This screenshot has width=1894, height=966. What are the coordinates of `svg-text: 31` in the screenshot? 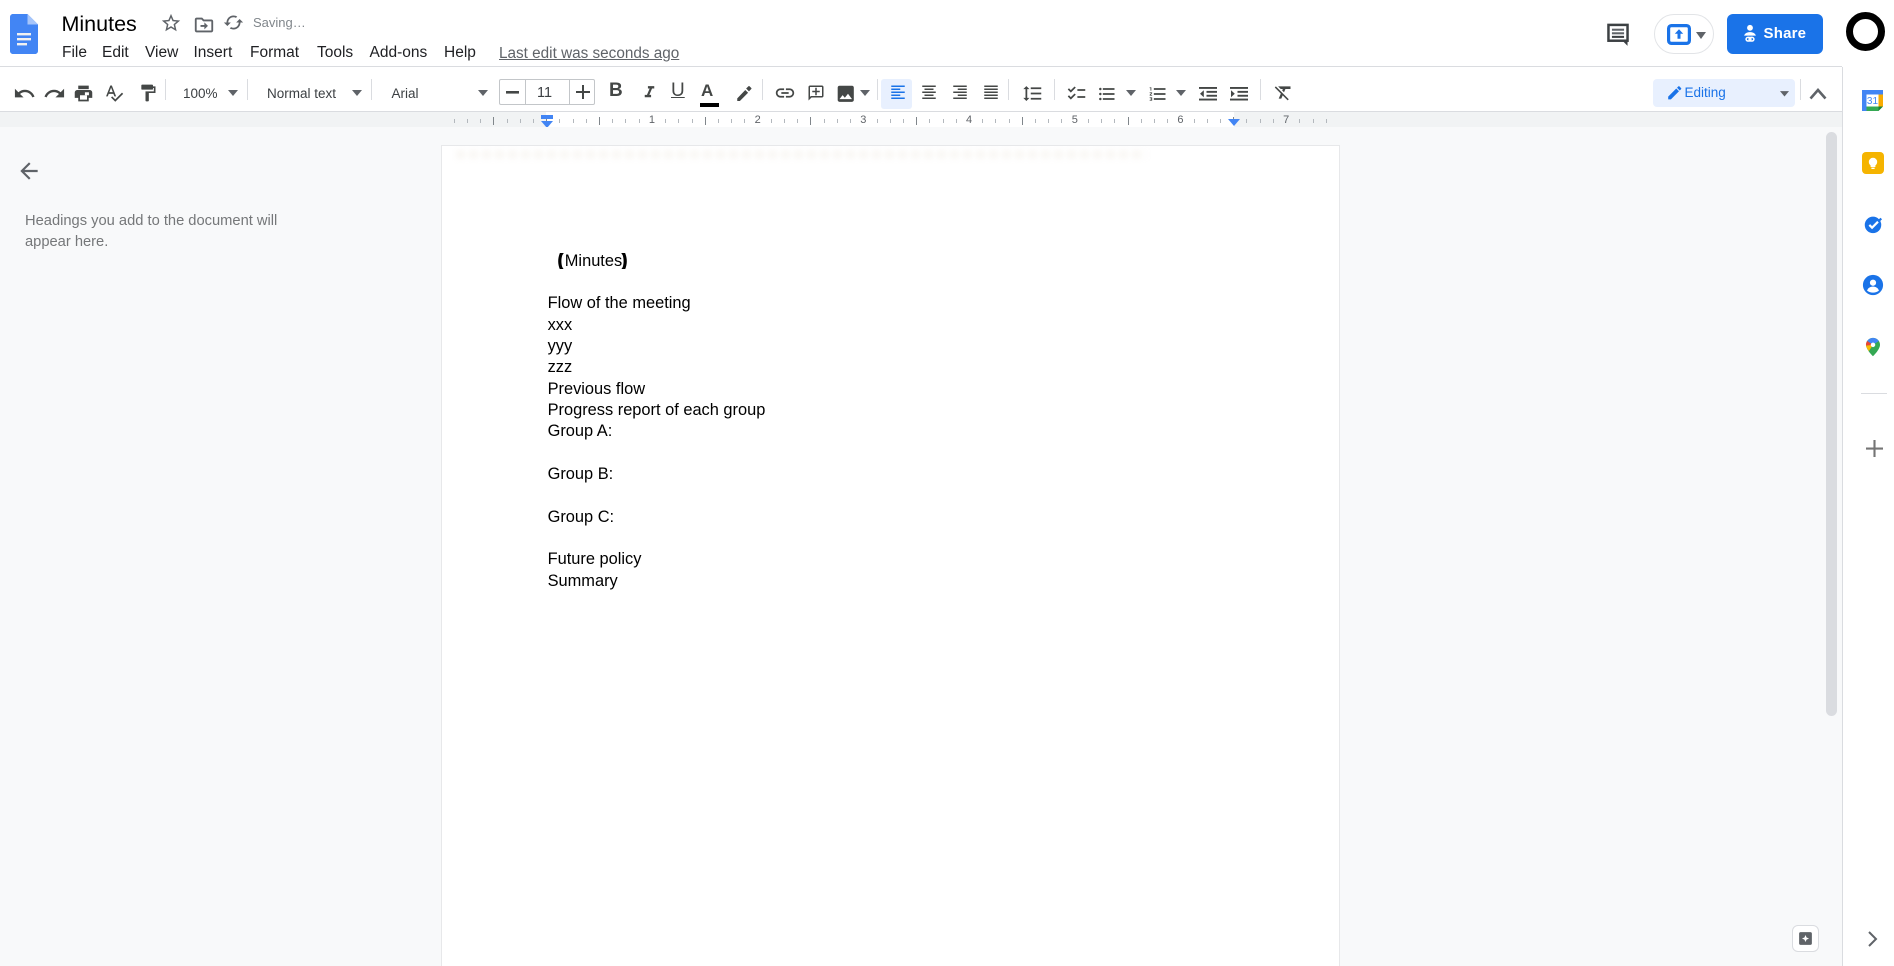 It's located at (1873, 101).